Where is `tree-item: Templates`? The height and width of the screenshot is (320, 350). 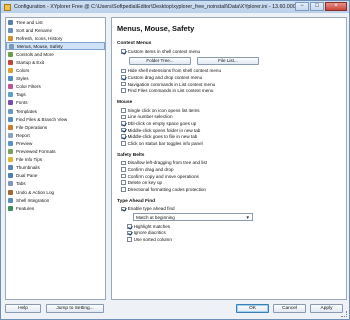 tree-item: Templates is located at coordinates (55, 111).